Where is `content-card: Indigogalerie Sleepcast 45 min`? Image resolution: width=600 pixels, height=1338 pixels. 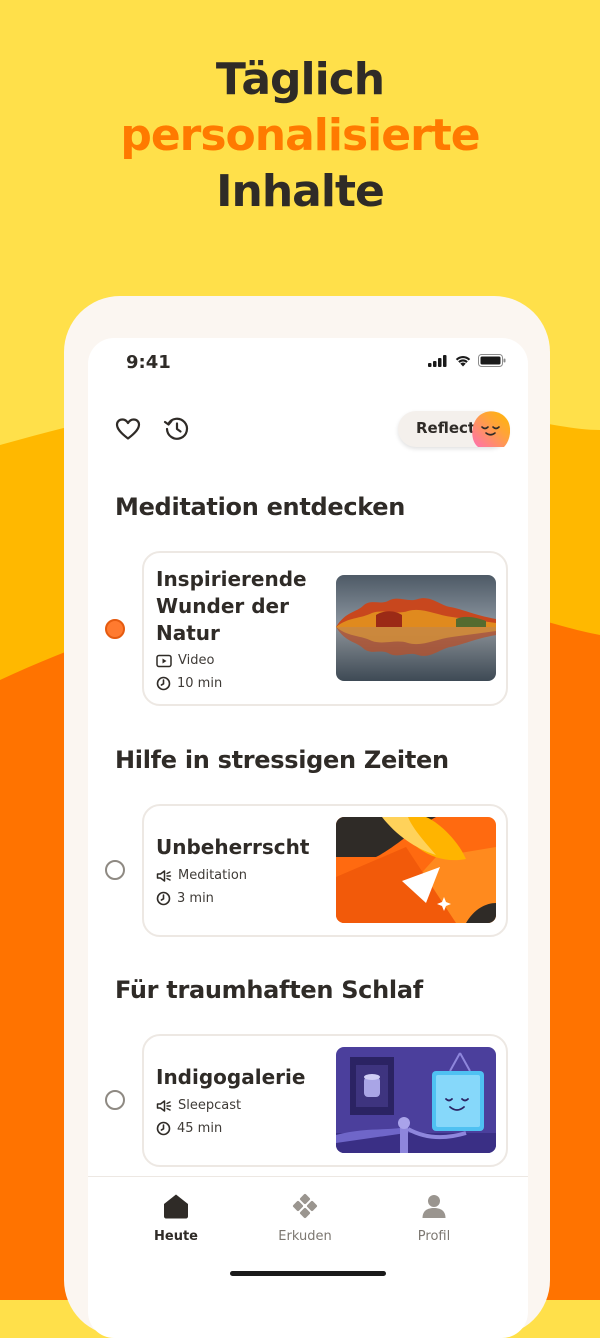 content-card: Indigogalerie Sleepcast 45 min is located at coordinates (325, 1100).